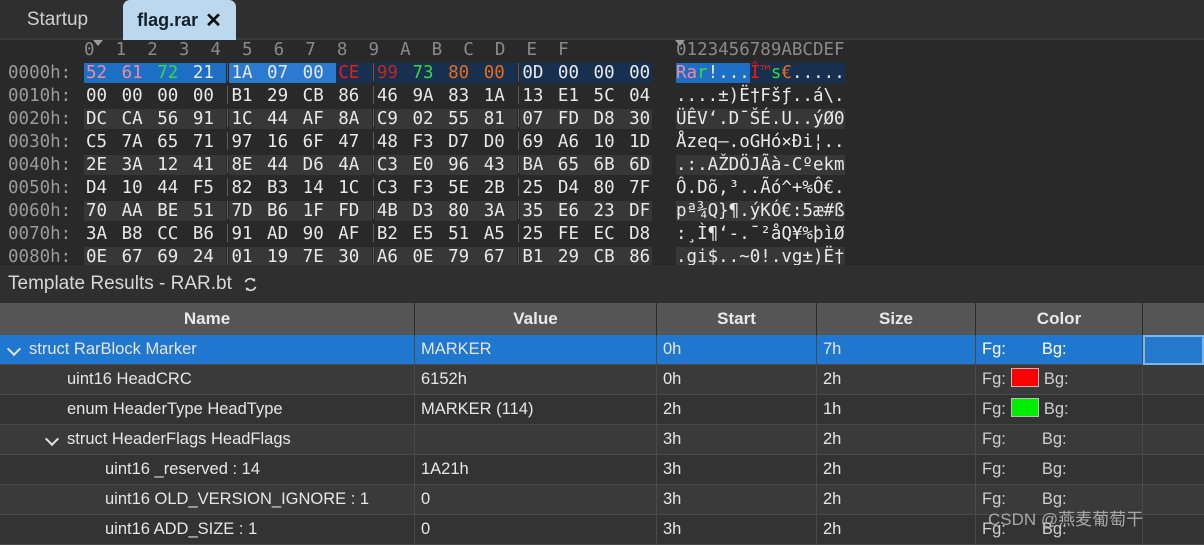  Describe the element at coordinates (428, 211) in the screenshot. I see `hex-byte: D3` at that location.